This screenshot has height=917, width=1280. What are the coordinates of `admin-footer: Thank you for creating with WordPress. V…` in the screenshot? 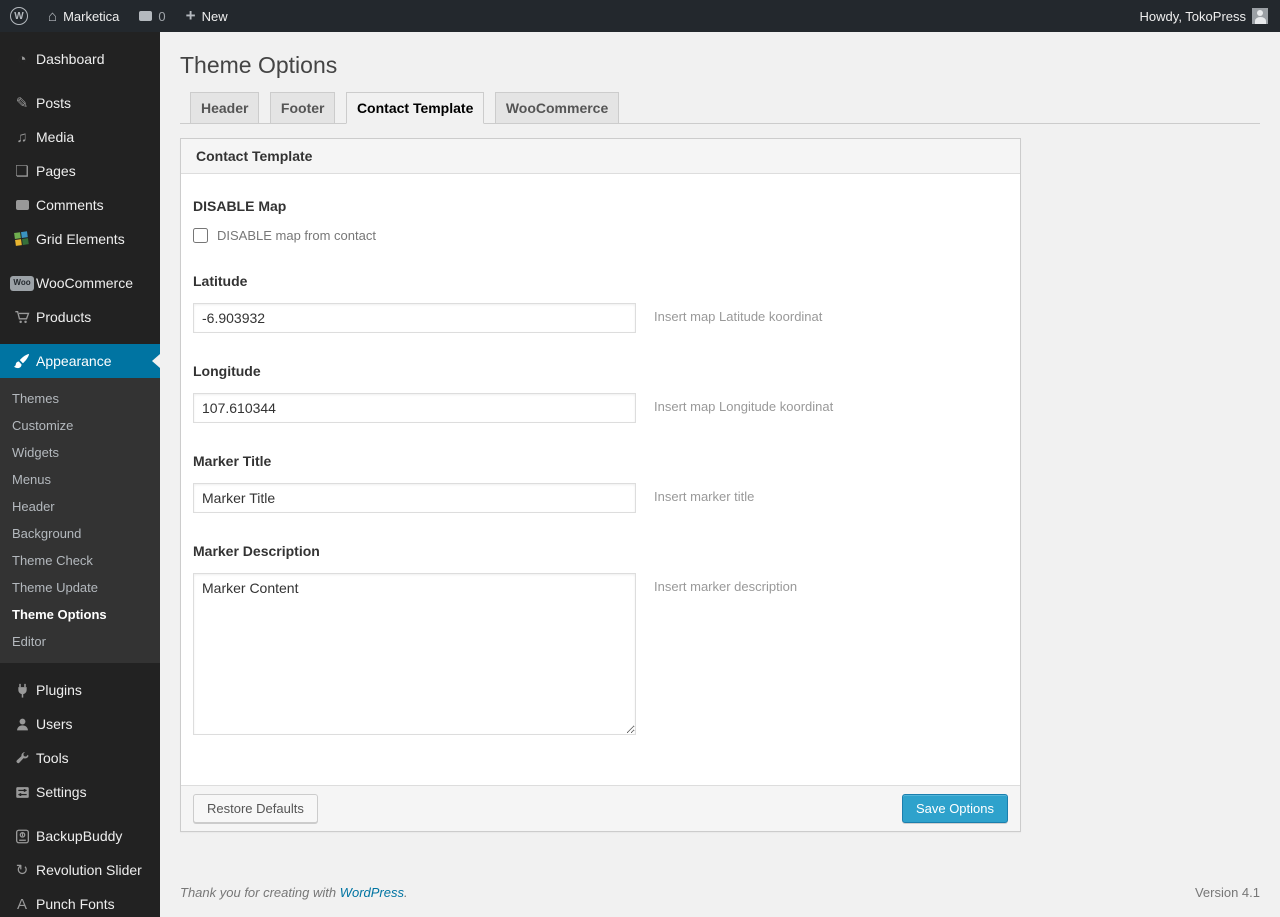 It's located at (720, 892).